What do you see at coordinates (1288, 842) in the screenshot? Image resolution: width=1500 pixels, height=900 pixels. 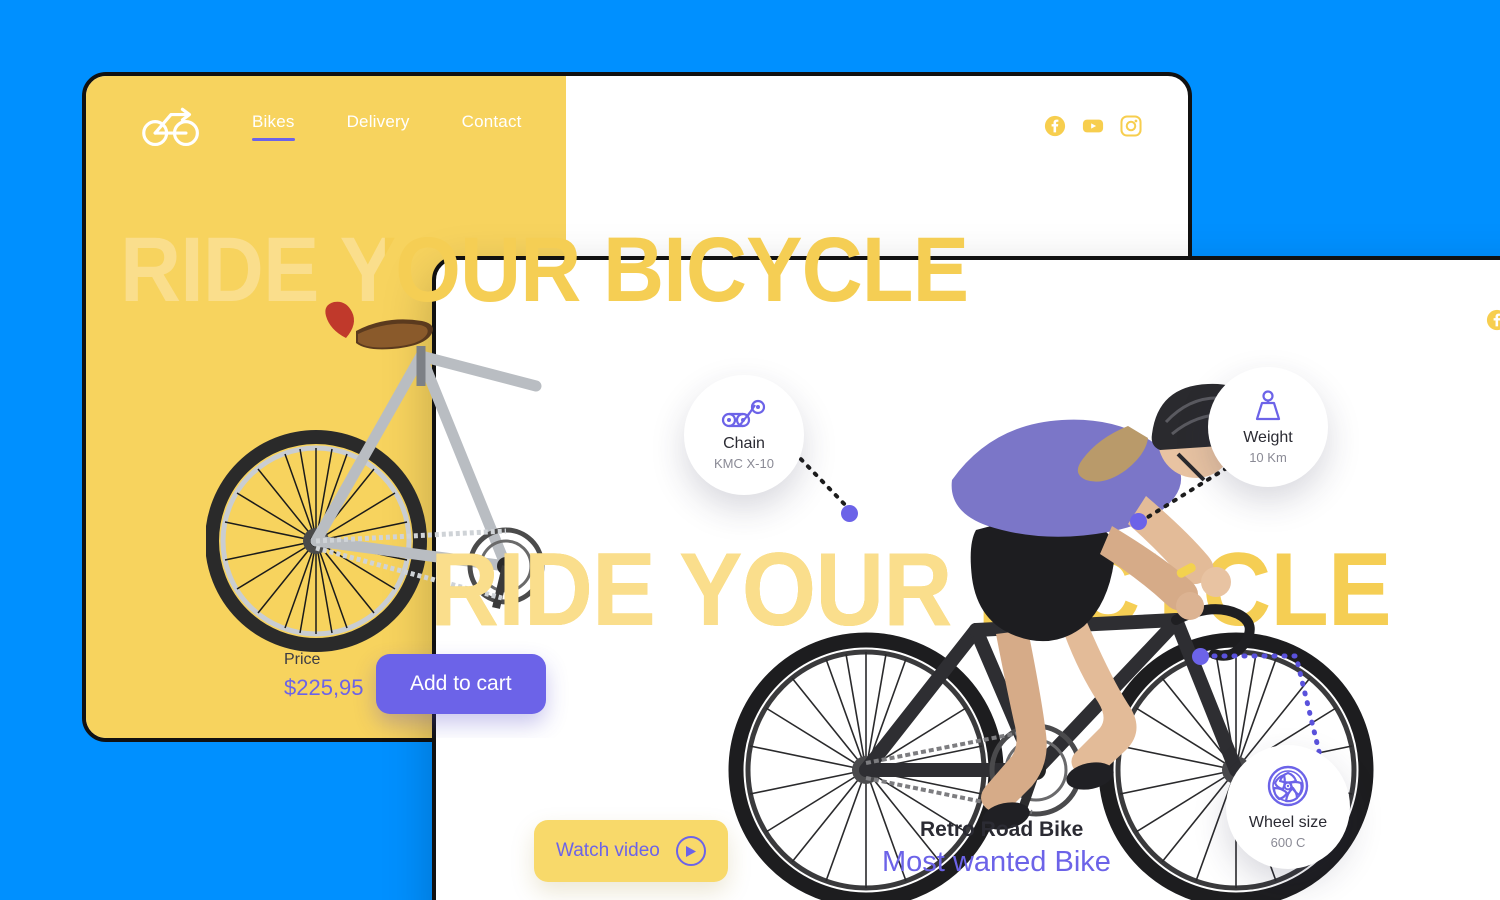 I see `badge-subtitle: 600 C` at bounding box center [1288, 842].